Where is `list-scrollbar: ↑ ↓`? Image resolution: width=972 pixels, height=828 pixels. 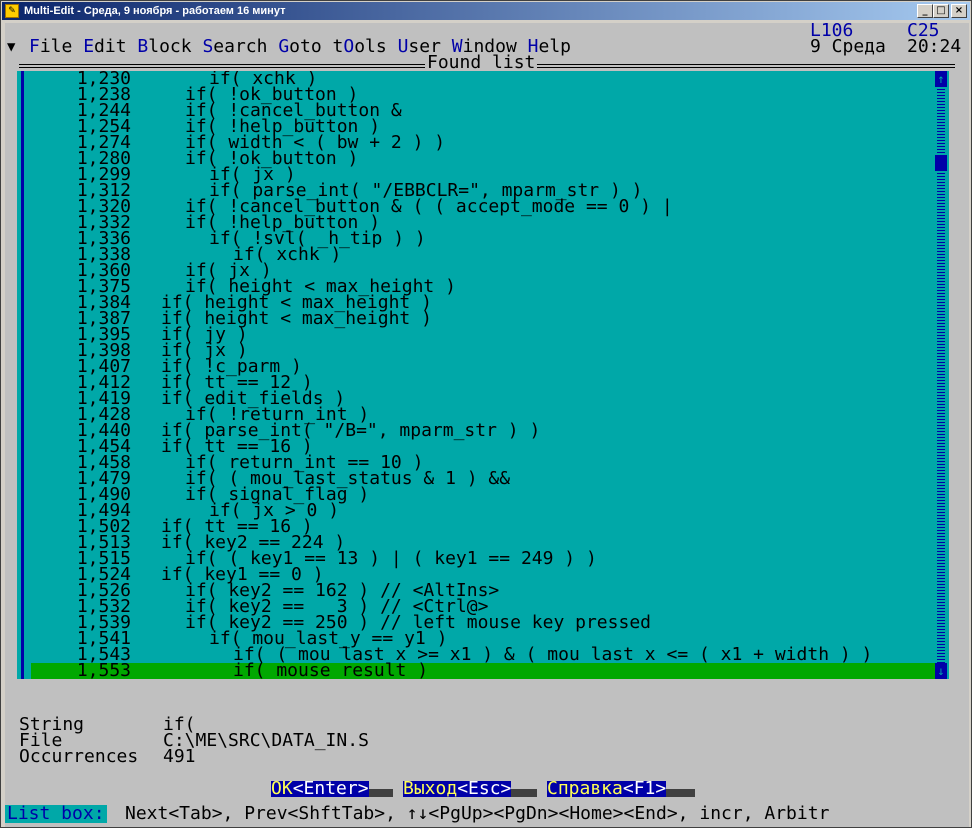 list-scrollbar: ↑ ↓ is located at coordinates (941, 375).